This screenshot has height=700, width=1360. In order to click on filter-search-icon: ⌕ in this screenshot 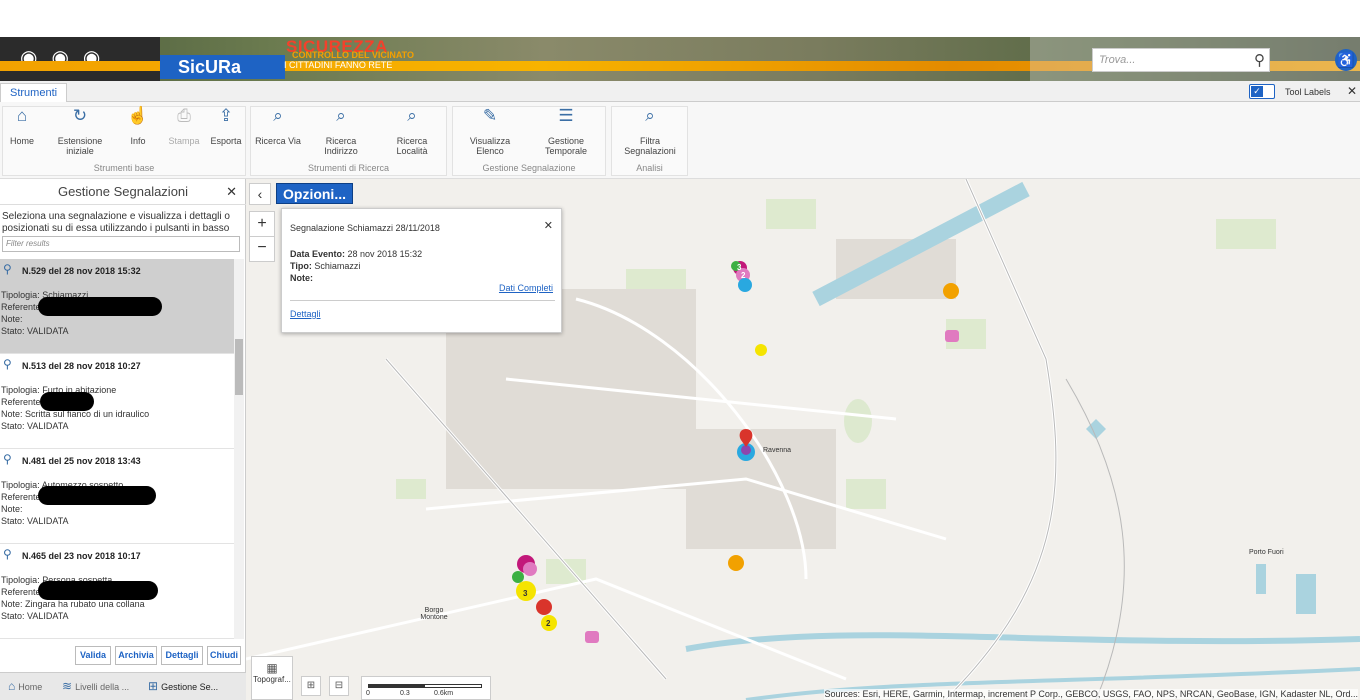, I will do `click(650, 115)`.